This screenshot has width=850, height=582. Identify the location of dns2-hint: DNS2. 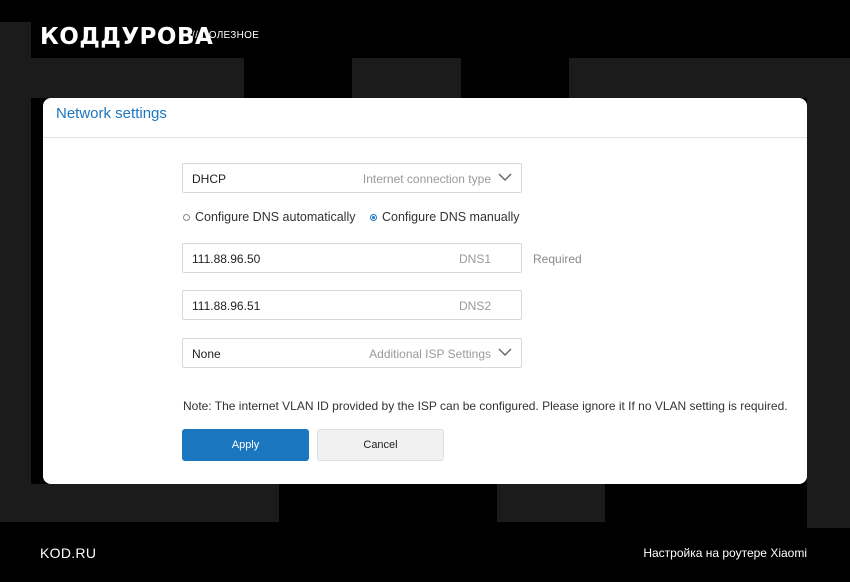
(474, 306).